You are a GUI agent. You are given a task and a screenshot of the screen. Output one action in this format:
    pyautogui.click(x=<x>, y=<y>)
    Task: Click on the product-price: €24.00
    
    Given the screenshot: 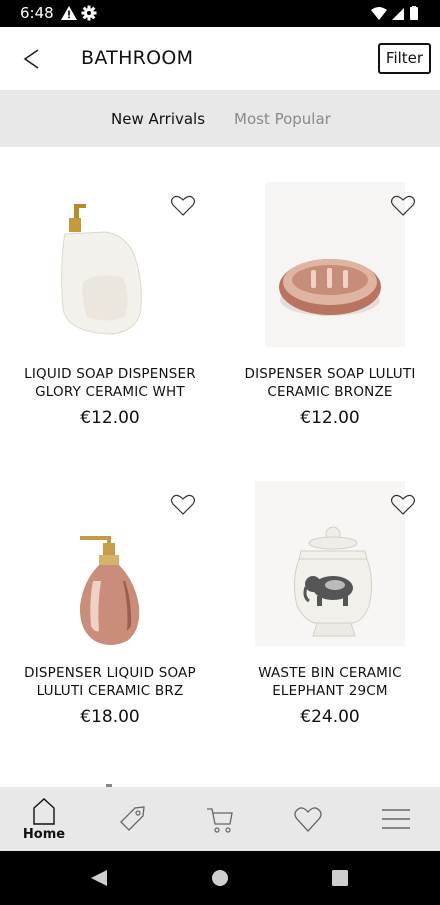 What is the action you would take?
    pyautogui.click(x=330, y=717)
    